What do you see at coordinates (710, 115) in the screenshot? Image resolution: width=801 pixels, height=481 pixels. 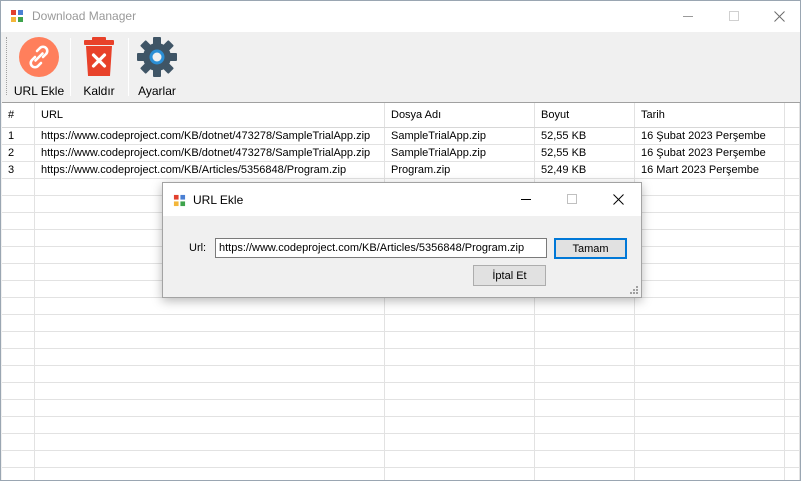 I see `column-header-date: Tarih` at bounding box center [710, 115].